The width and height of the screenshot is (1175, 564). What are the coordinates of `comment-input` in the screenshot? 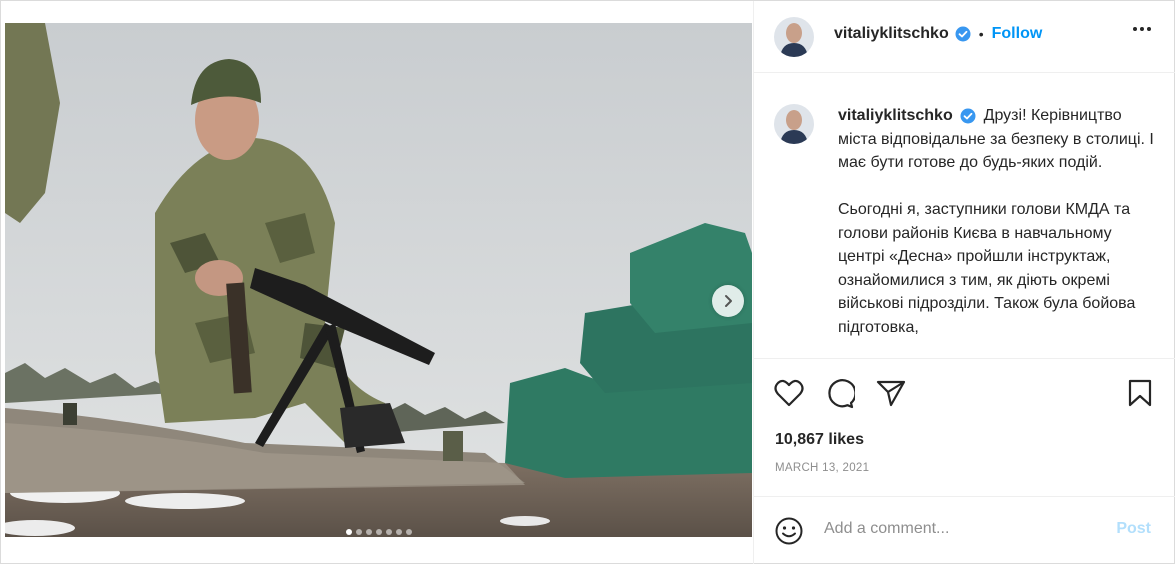 It's located at (964, 529).